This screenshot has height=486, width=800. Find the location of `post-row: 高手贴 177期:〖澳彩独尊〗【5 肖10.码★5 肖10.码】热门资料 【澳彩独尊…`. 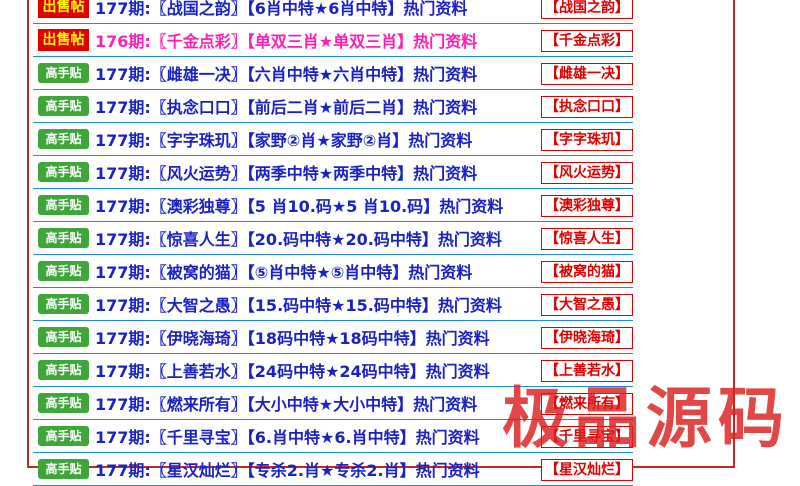

post-row: 高手贴 177期:〖澳彩独尊〗【5 肖10.码★5 肖10.码】热门资料 【澳彩独尊… is located at coordinates (333, 205).